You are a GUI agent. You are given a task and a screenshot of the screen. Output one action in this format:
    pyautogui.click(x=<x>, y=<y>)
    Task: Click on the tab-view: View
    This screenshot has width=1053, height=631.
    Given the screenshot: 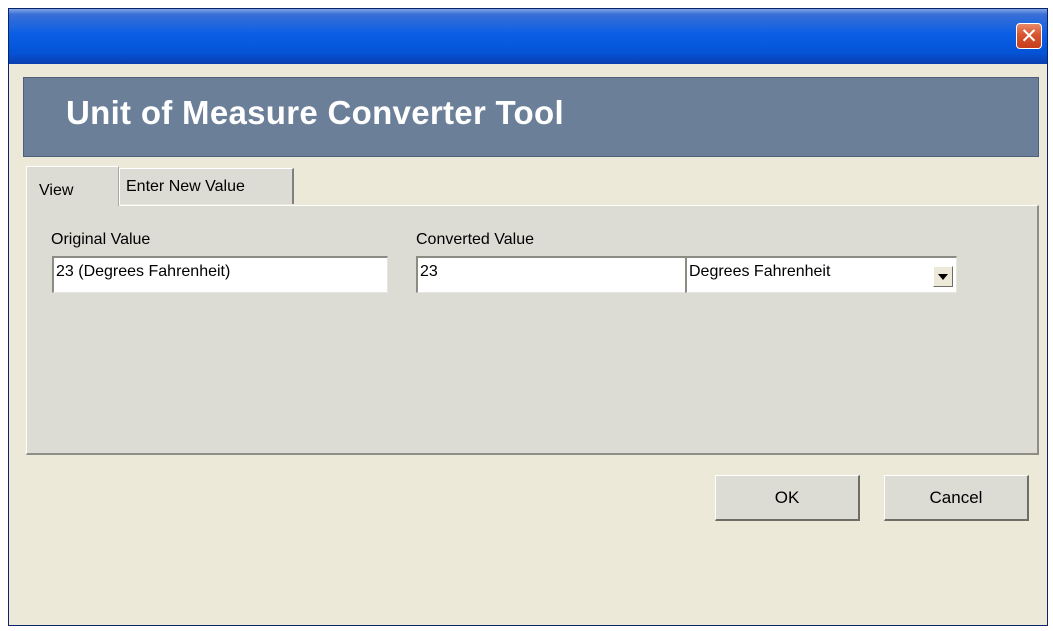 What is the action you would take?
    pyautogui.click(x=72, y=186)
    